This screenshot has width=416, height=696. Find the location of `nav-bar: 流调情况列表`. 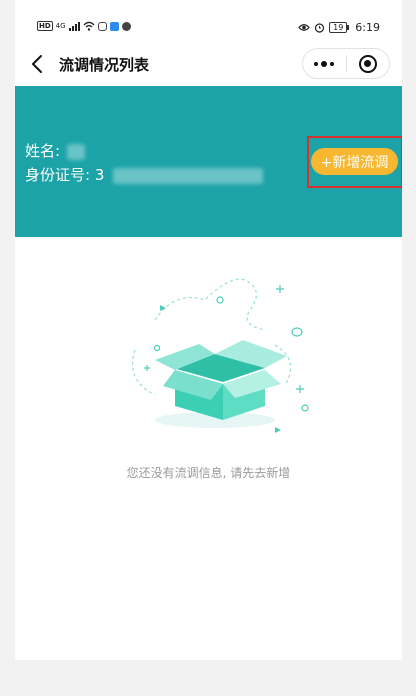

nav-bar: 流调情况列表 is located at coordinates (208, 64).